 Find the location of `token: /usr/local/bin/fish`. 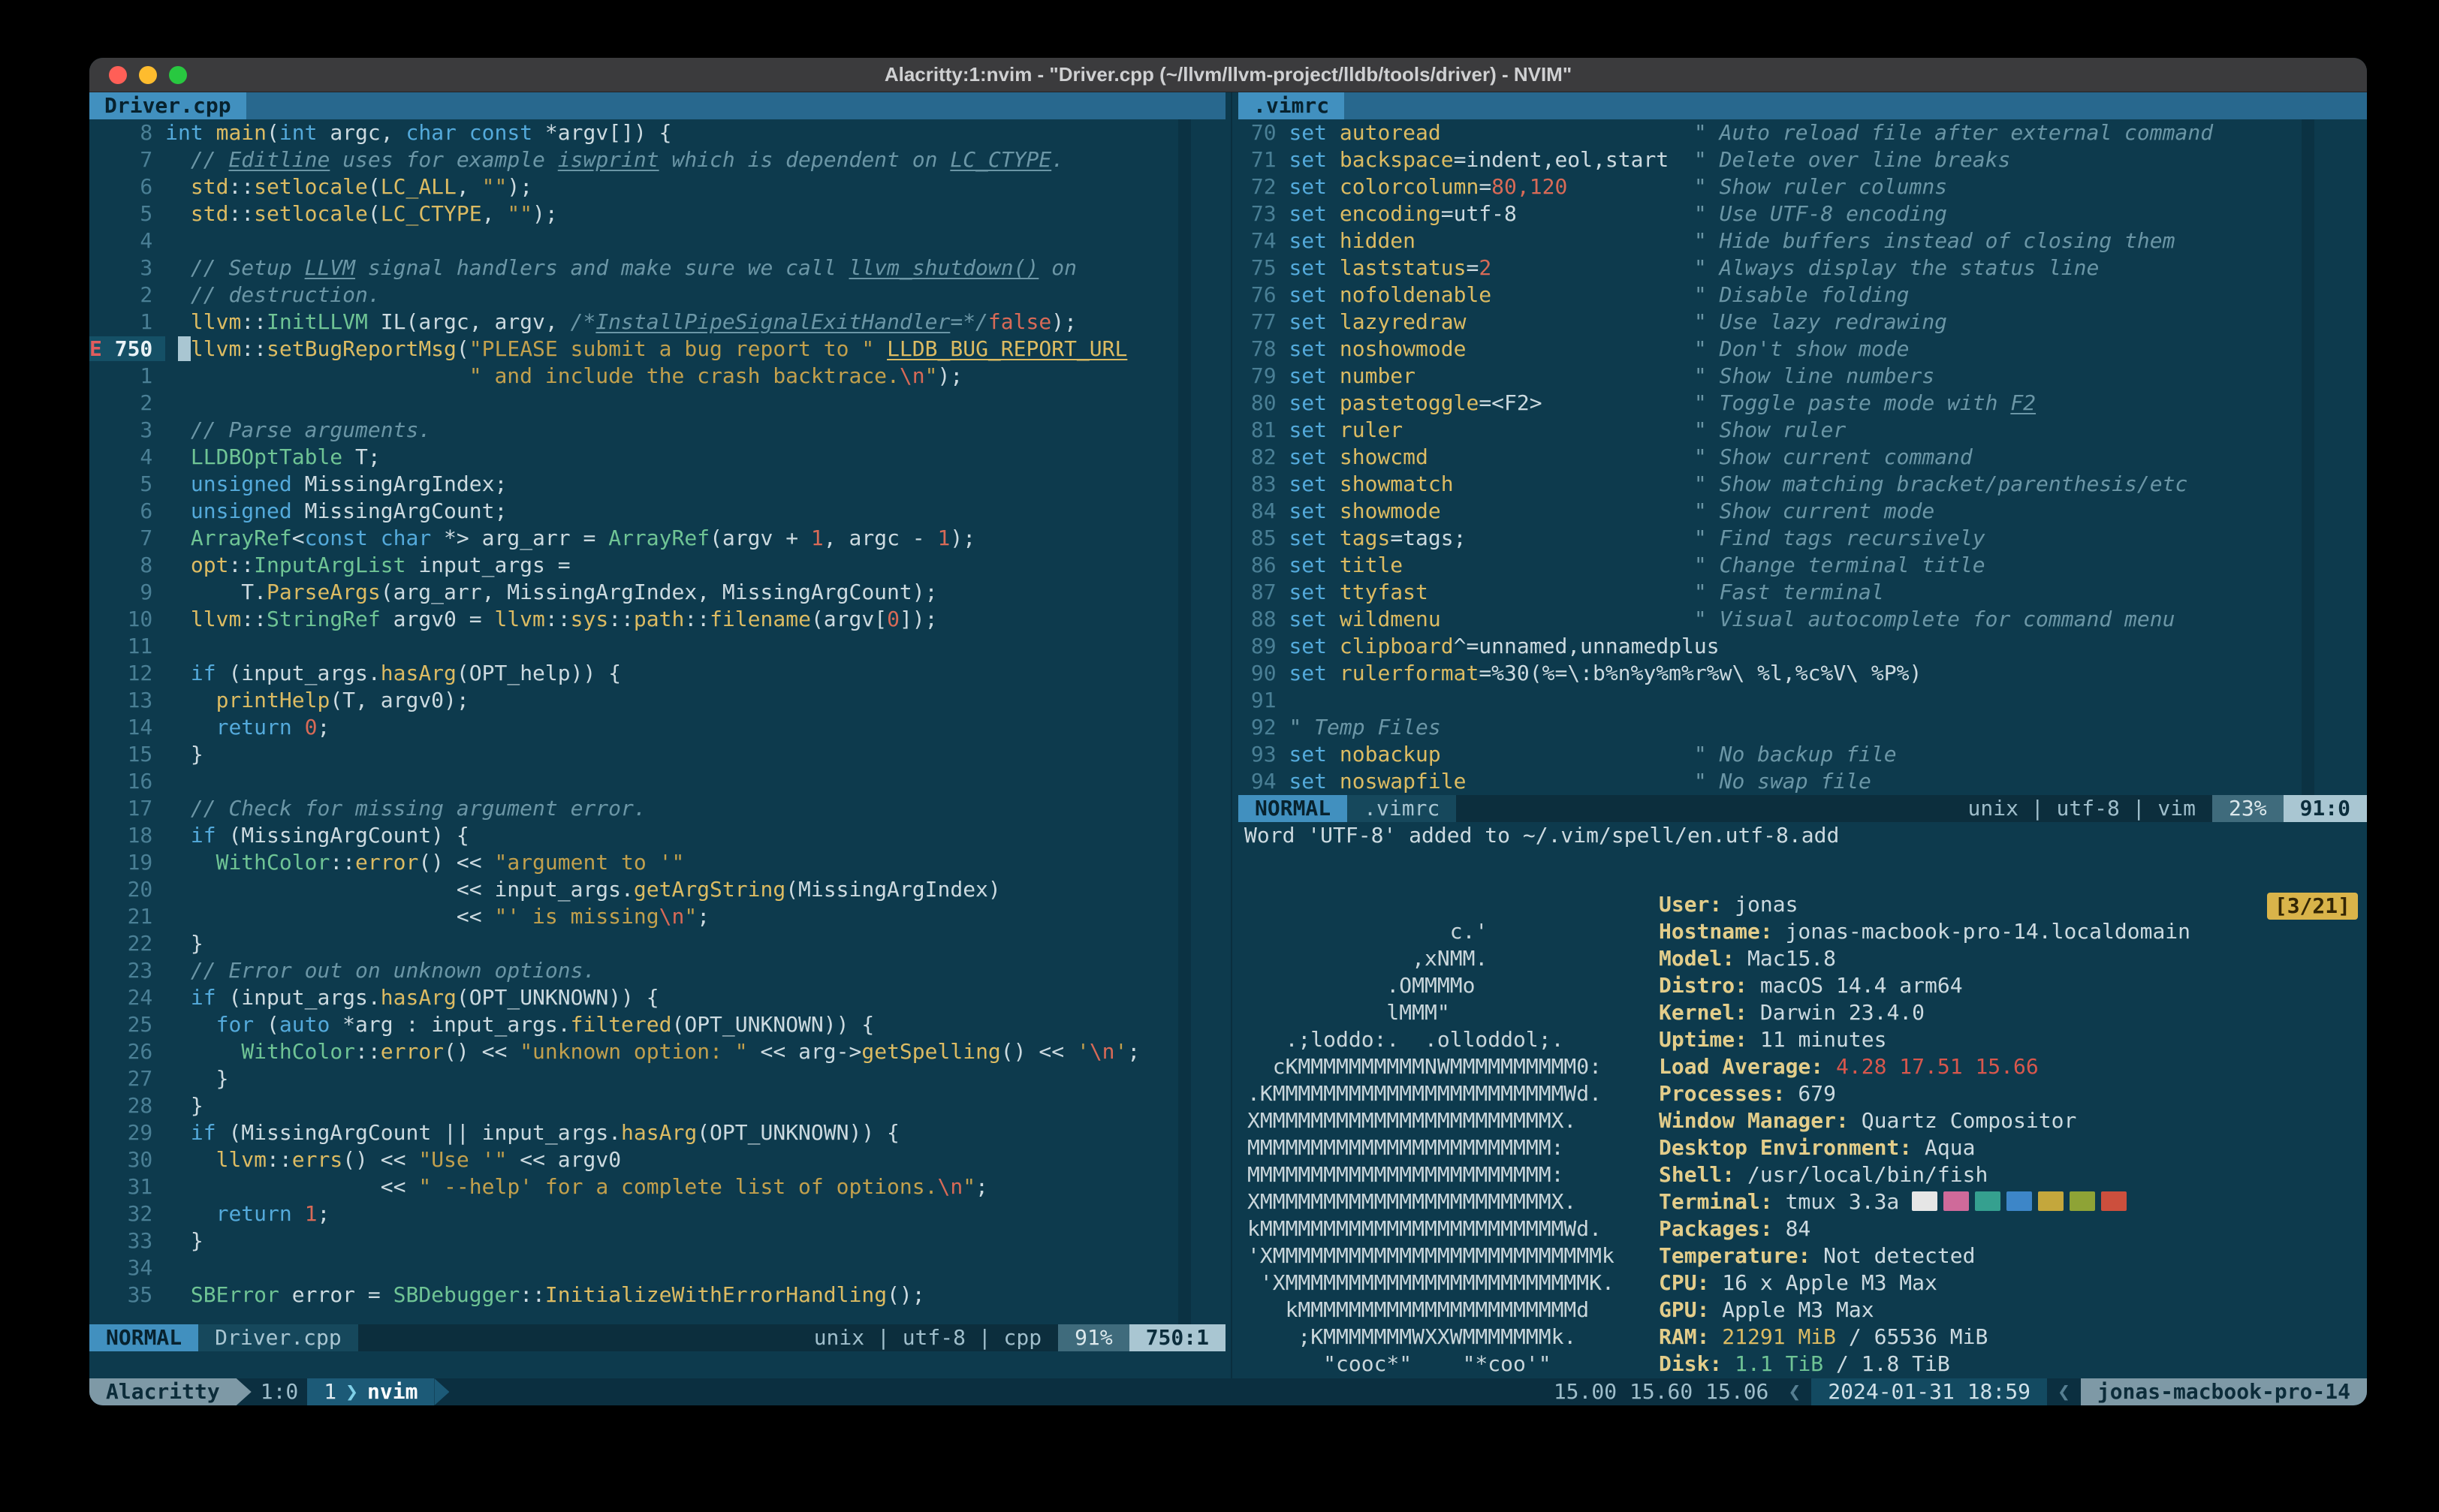

token: /usr/local/bin/fish is located at coordinates (1861, 1174).